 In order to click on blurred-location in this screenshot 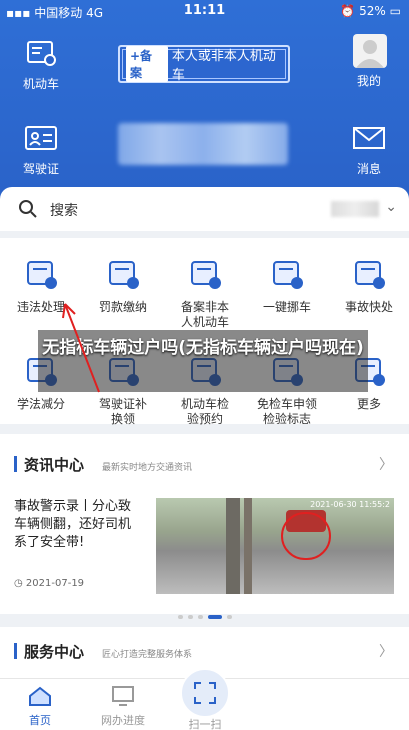, I will do `click(355, 209)`.